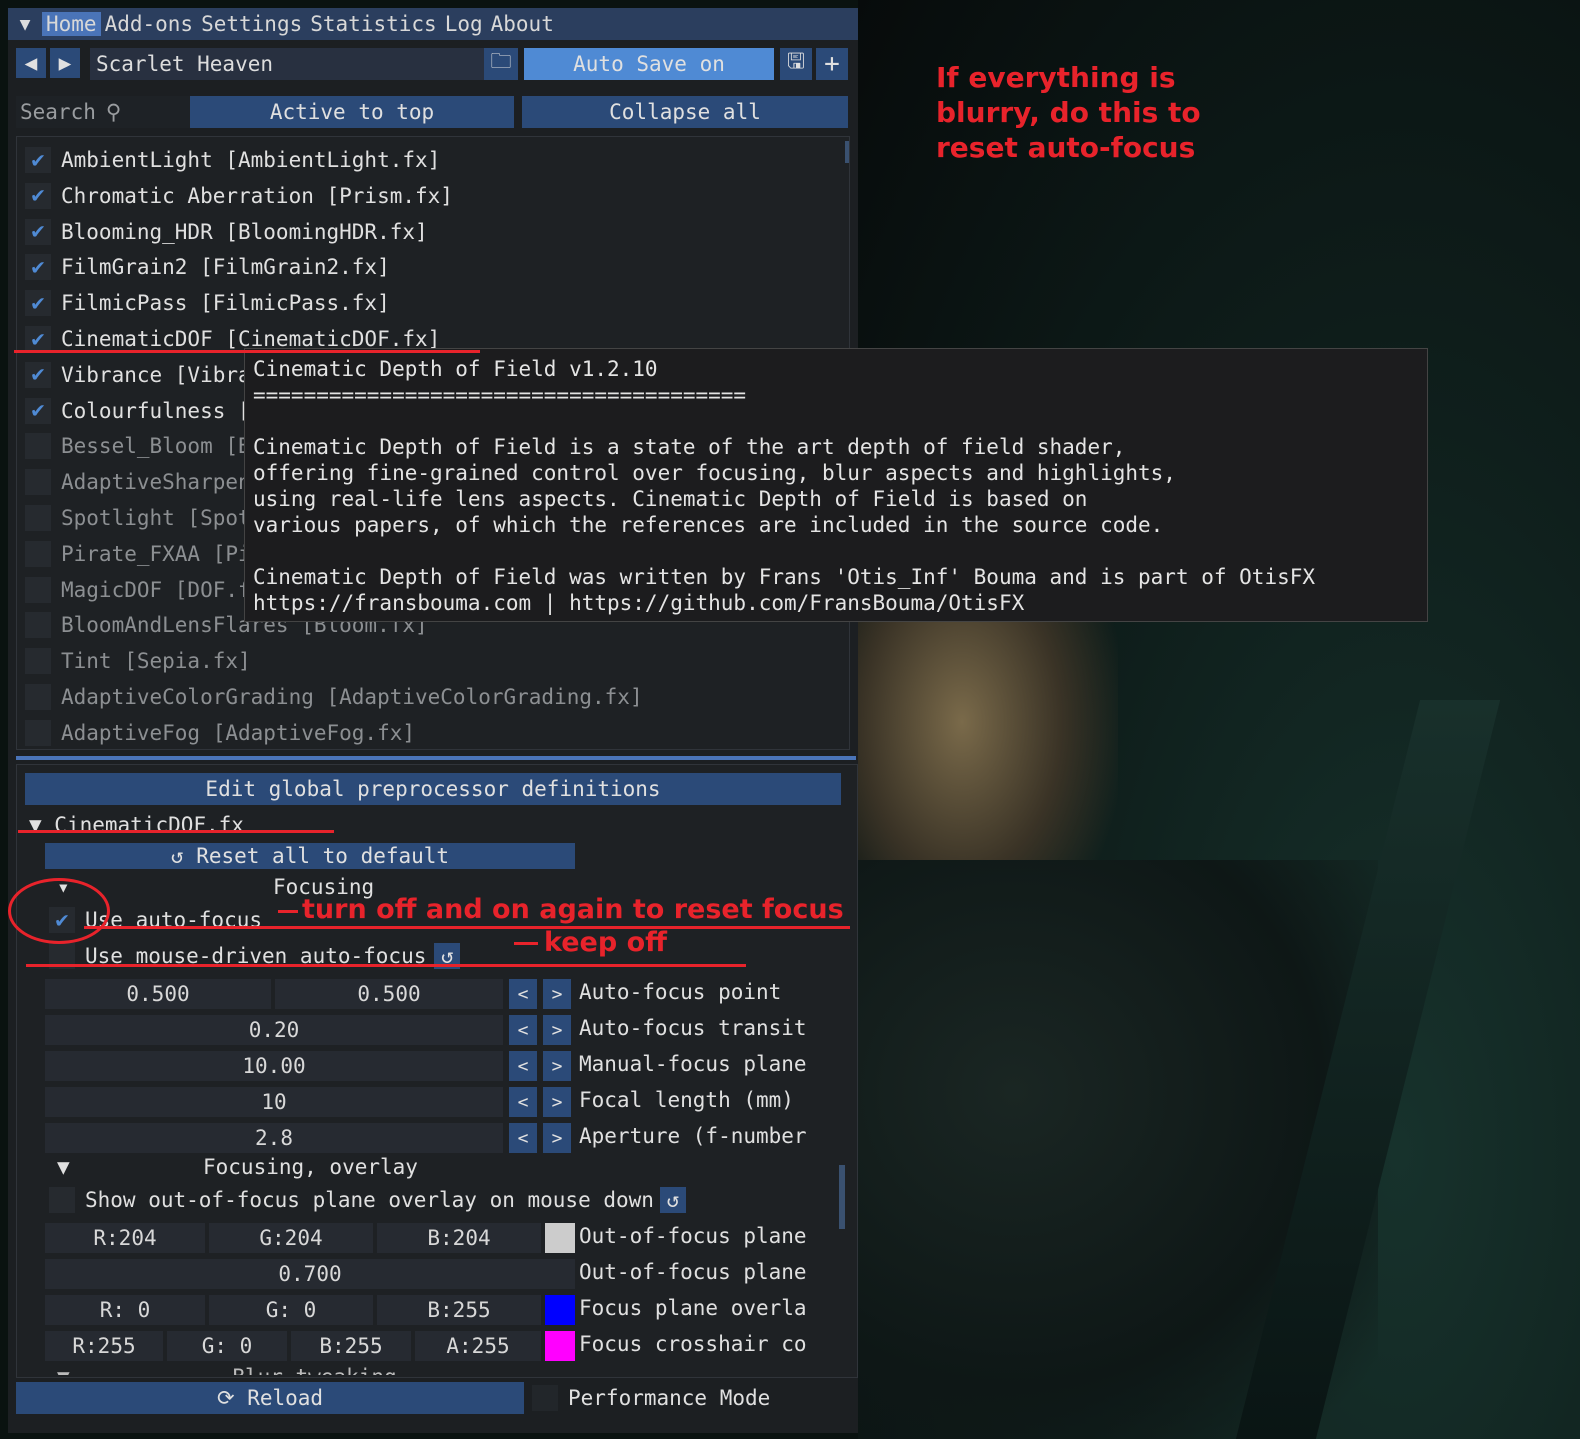 The image size is (1580, 1439). Describe the element at coordinates (686, 1100) in the screenshot. I see `focal-length-label: Focal length (mm)` at that location.